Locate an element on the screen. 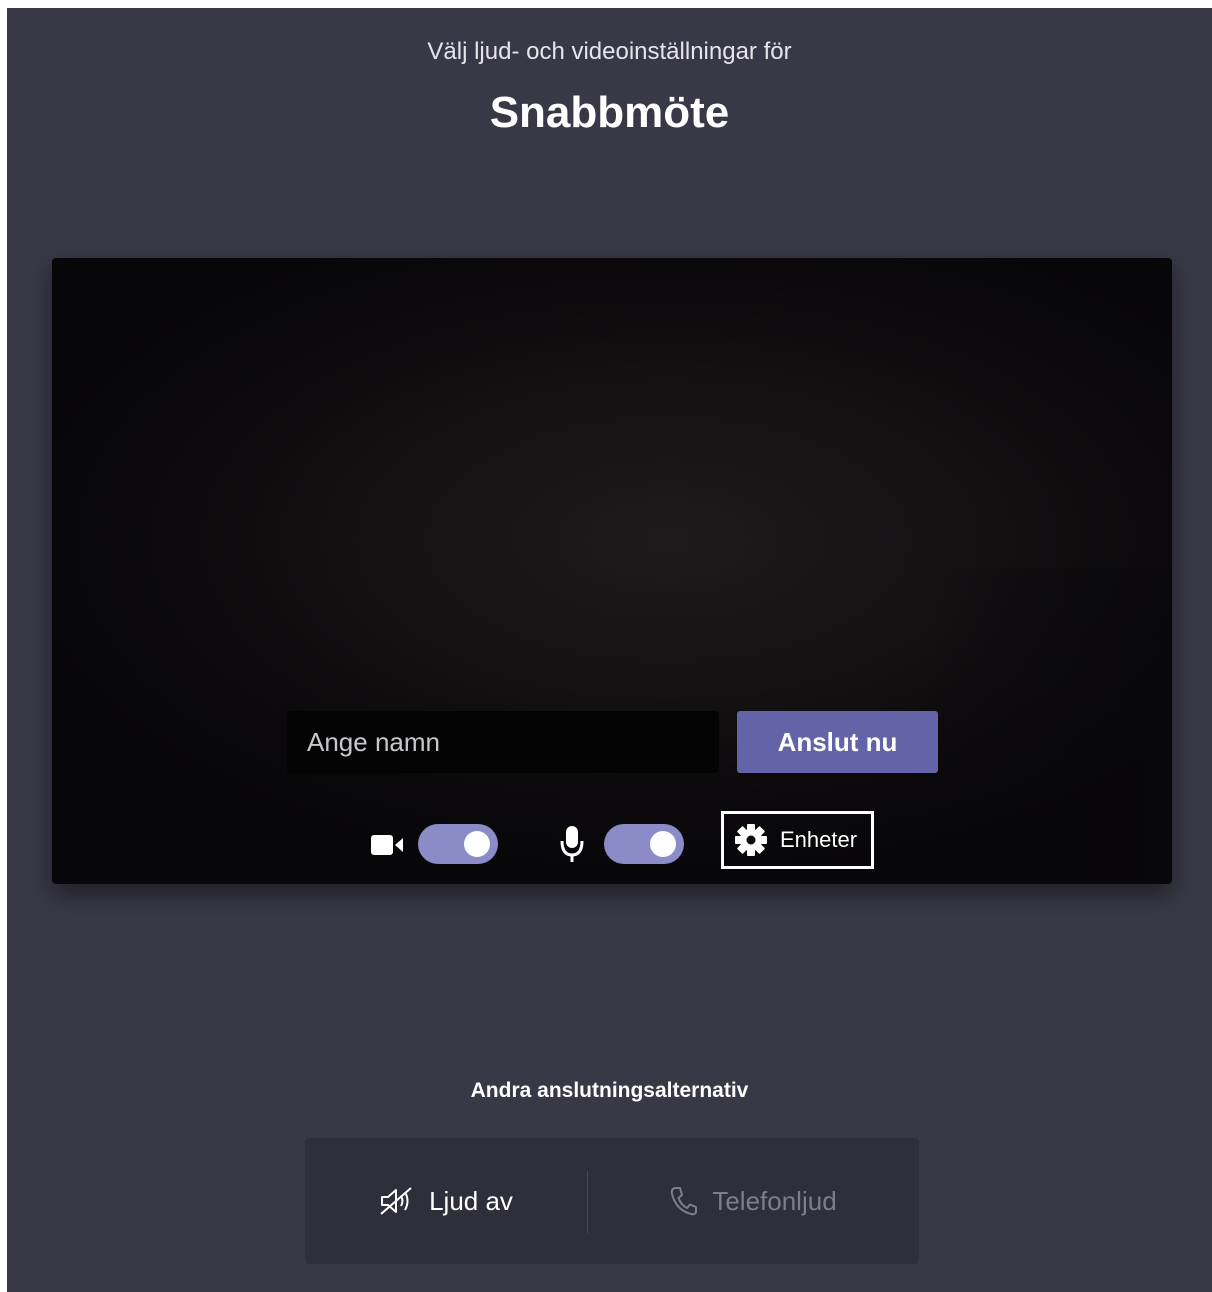  other-join-options-panel: Ljud av Telefonljud is located at coordinates (612, 1201).